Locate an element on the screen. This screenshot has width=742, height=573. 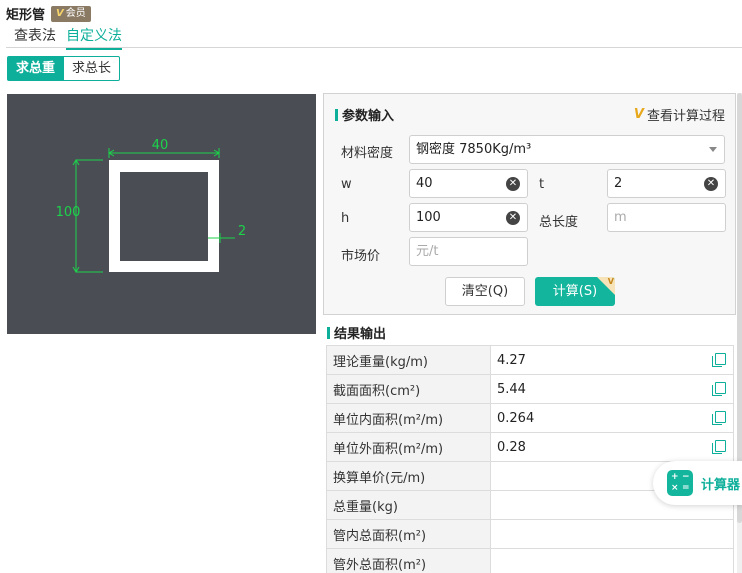
scroll-thumb is located at coordinates (739, 308).